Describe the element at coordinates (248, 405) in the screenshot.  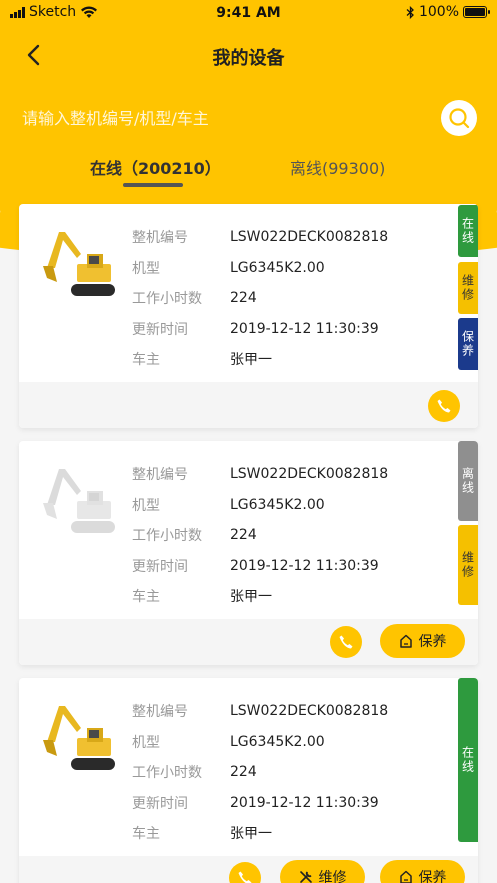
I see `device-card-footer` at that location.